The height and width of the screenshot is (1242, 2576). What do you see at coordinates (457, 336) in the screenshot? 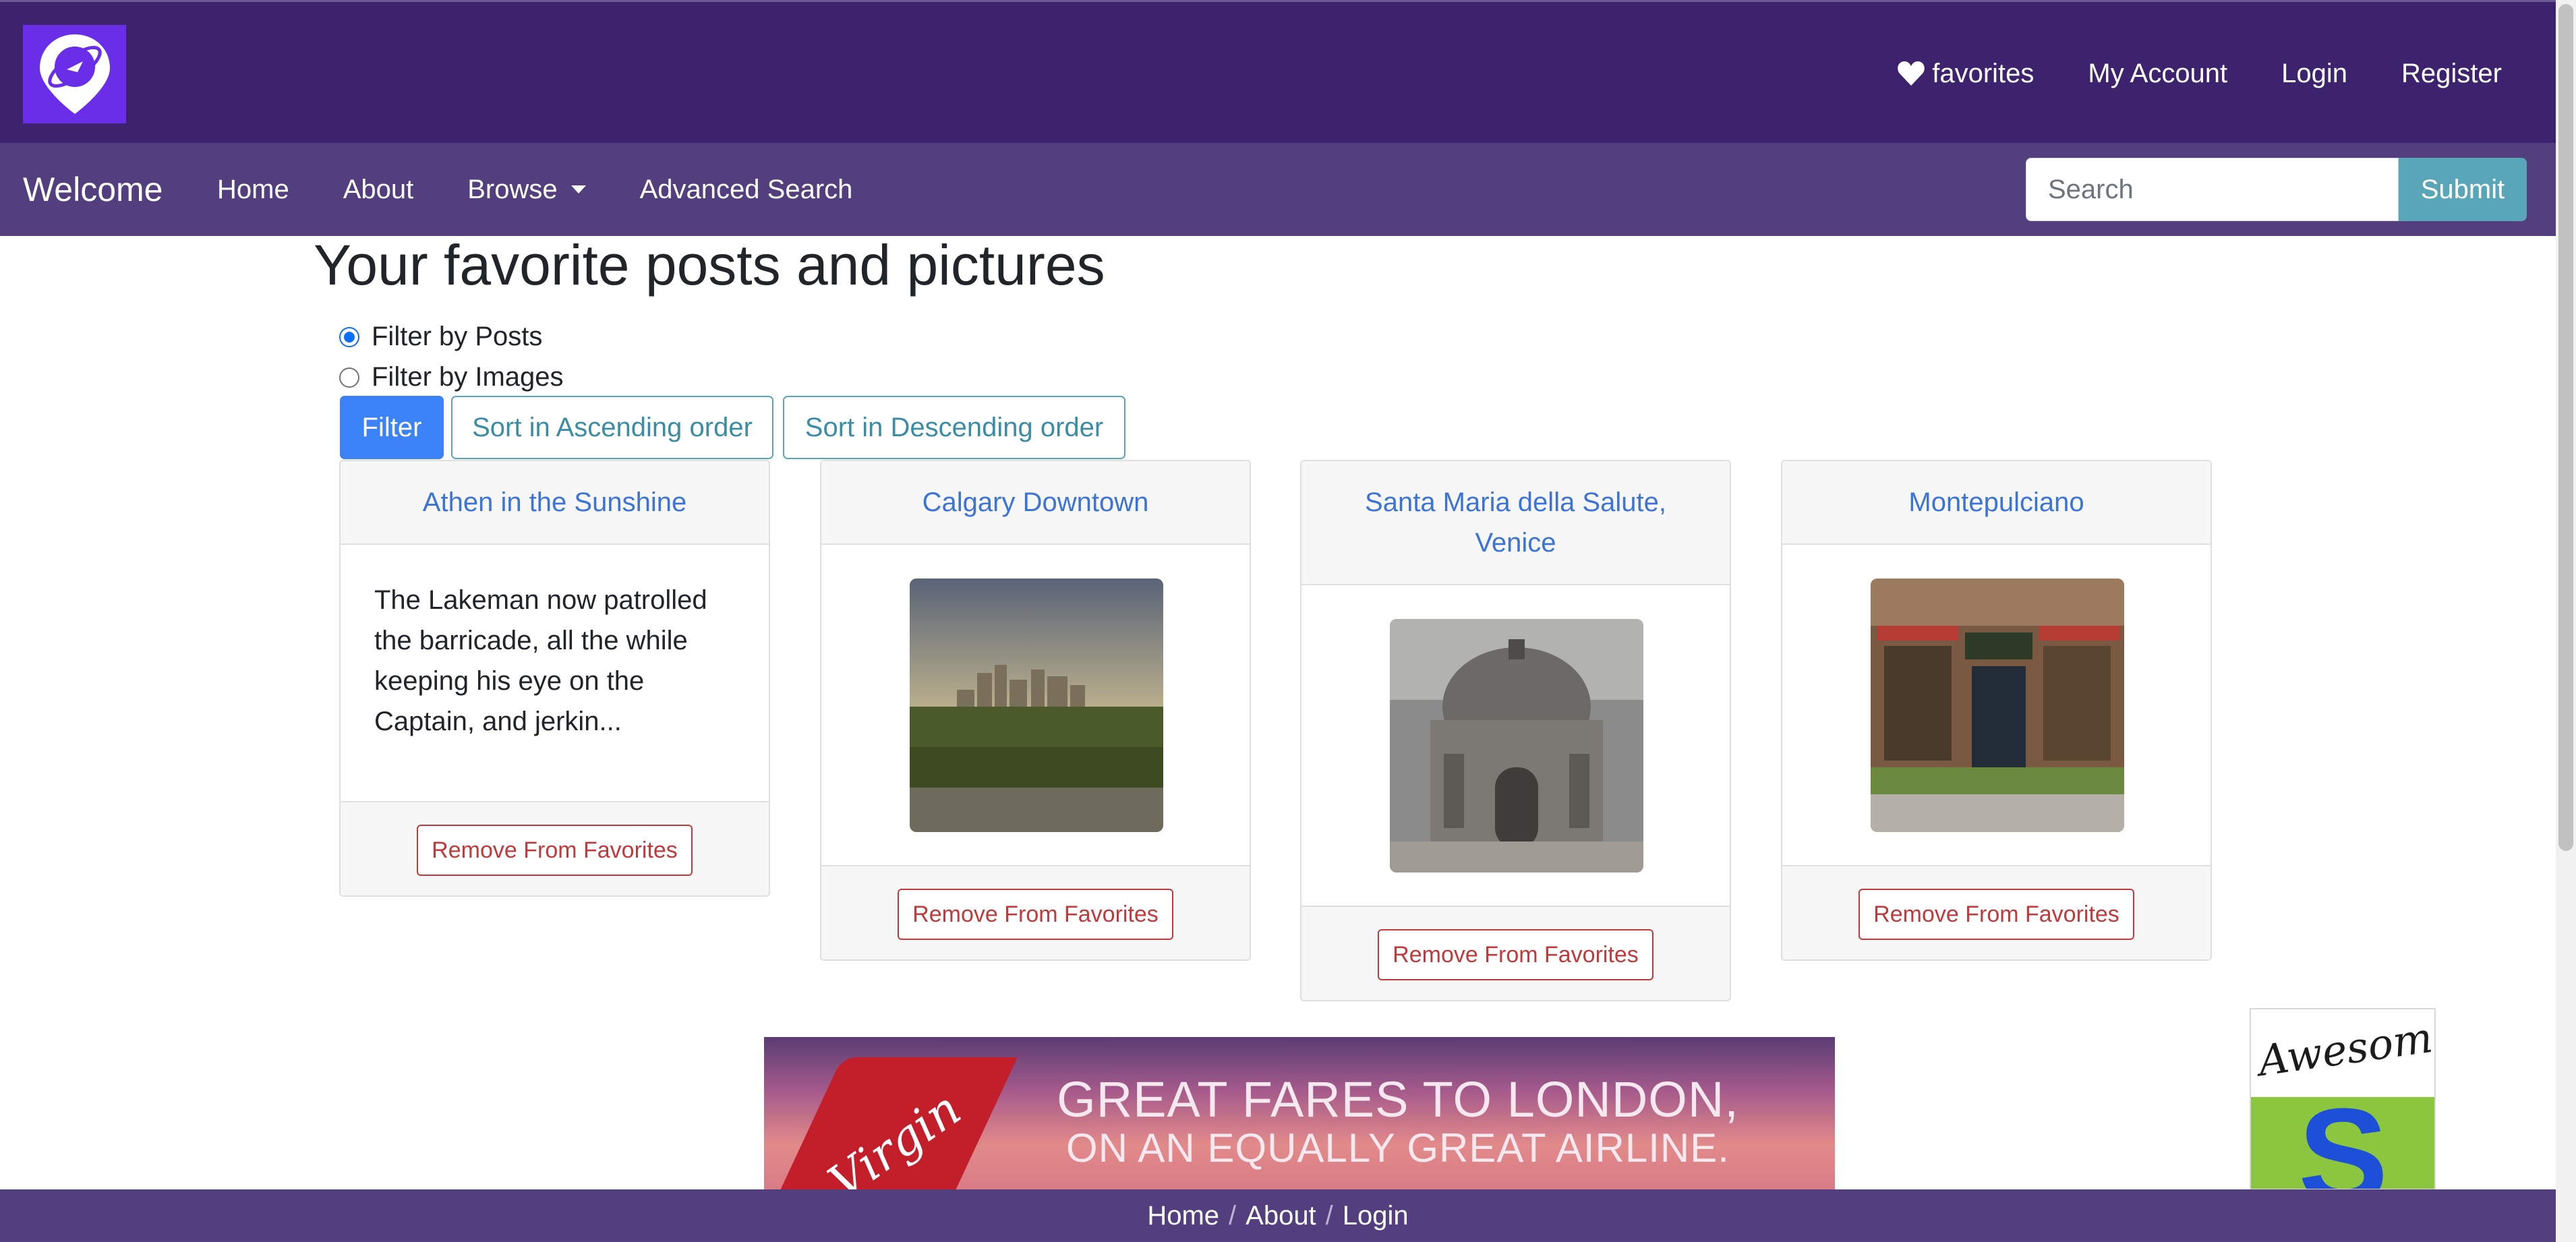
I see `filter-posts-label: Filter by Posts` at bounding box center [457, 336].